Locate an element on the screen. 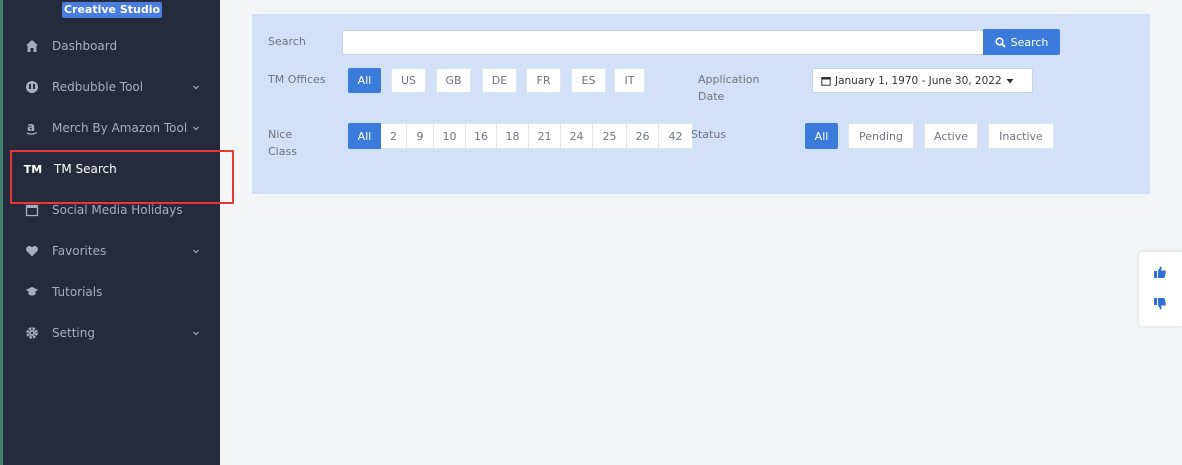  thumbs-down-button is located at coordinates (1160, 304).